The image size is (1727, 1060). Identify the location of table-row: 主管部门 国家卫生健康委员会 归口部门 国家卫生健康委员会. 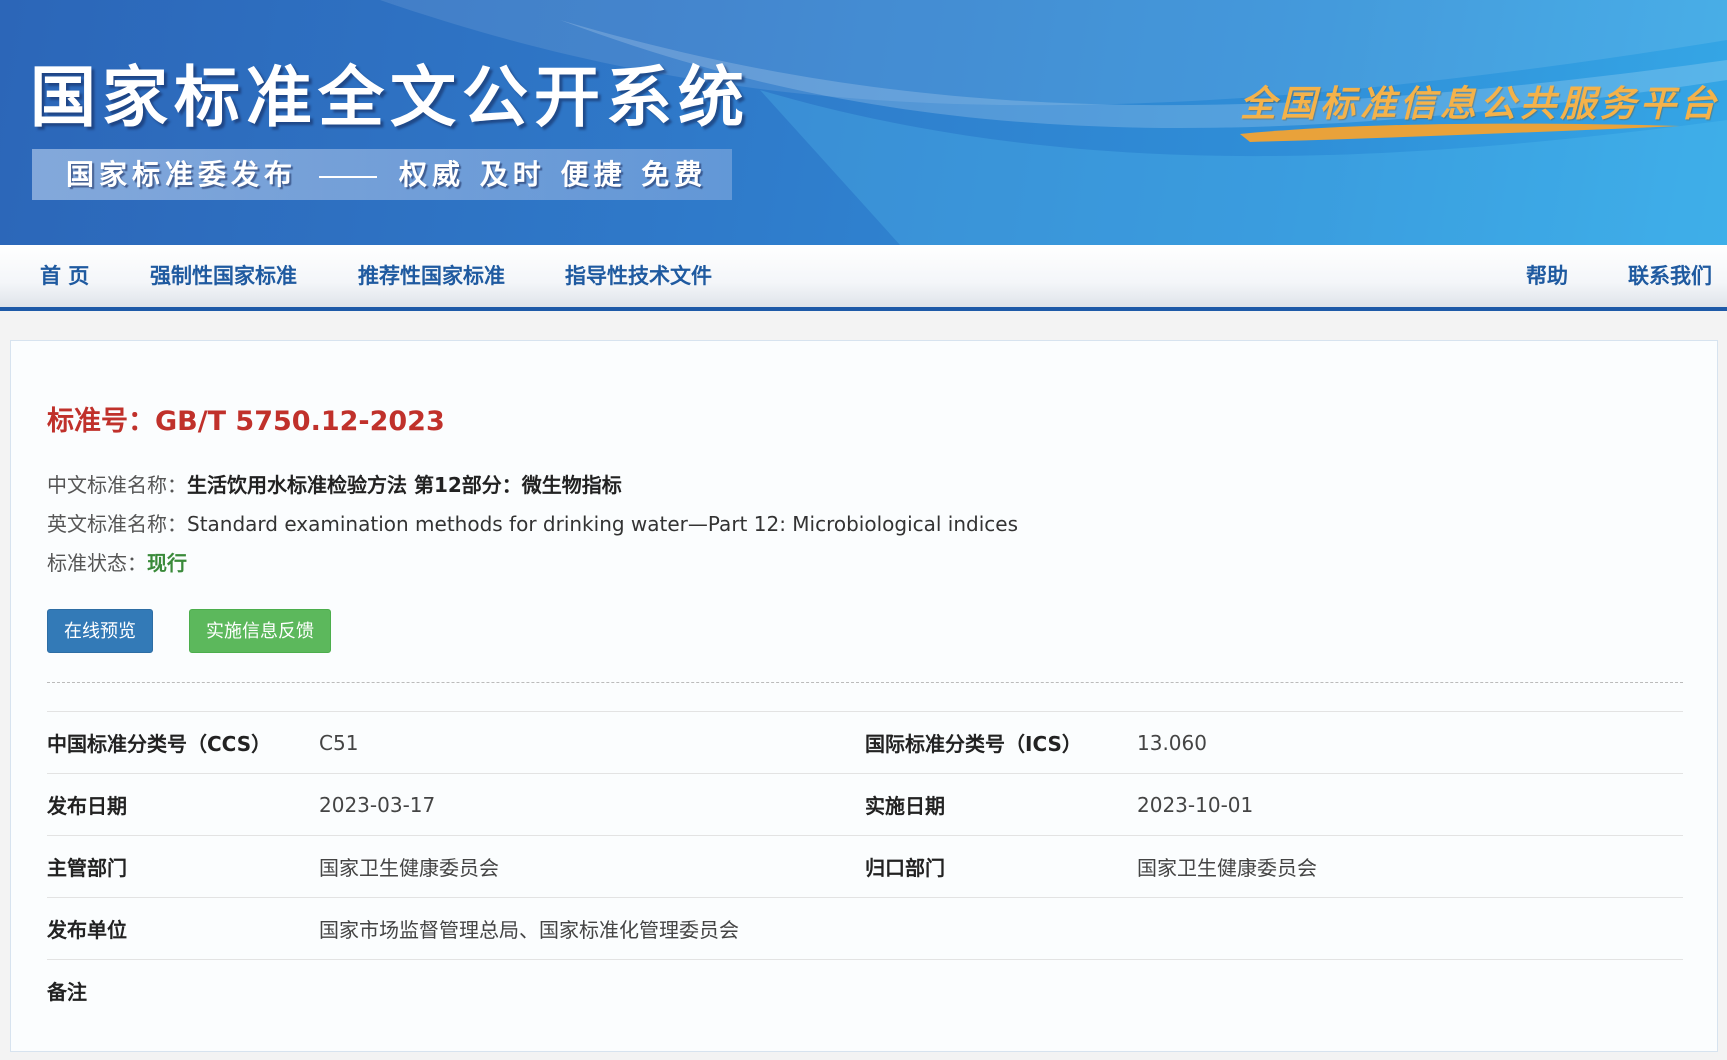
(865, 866).